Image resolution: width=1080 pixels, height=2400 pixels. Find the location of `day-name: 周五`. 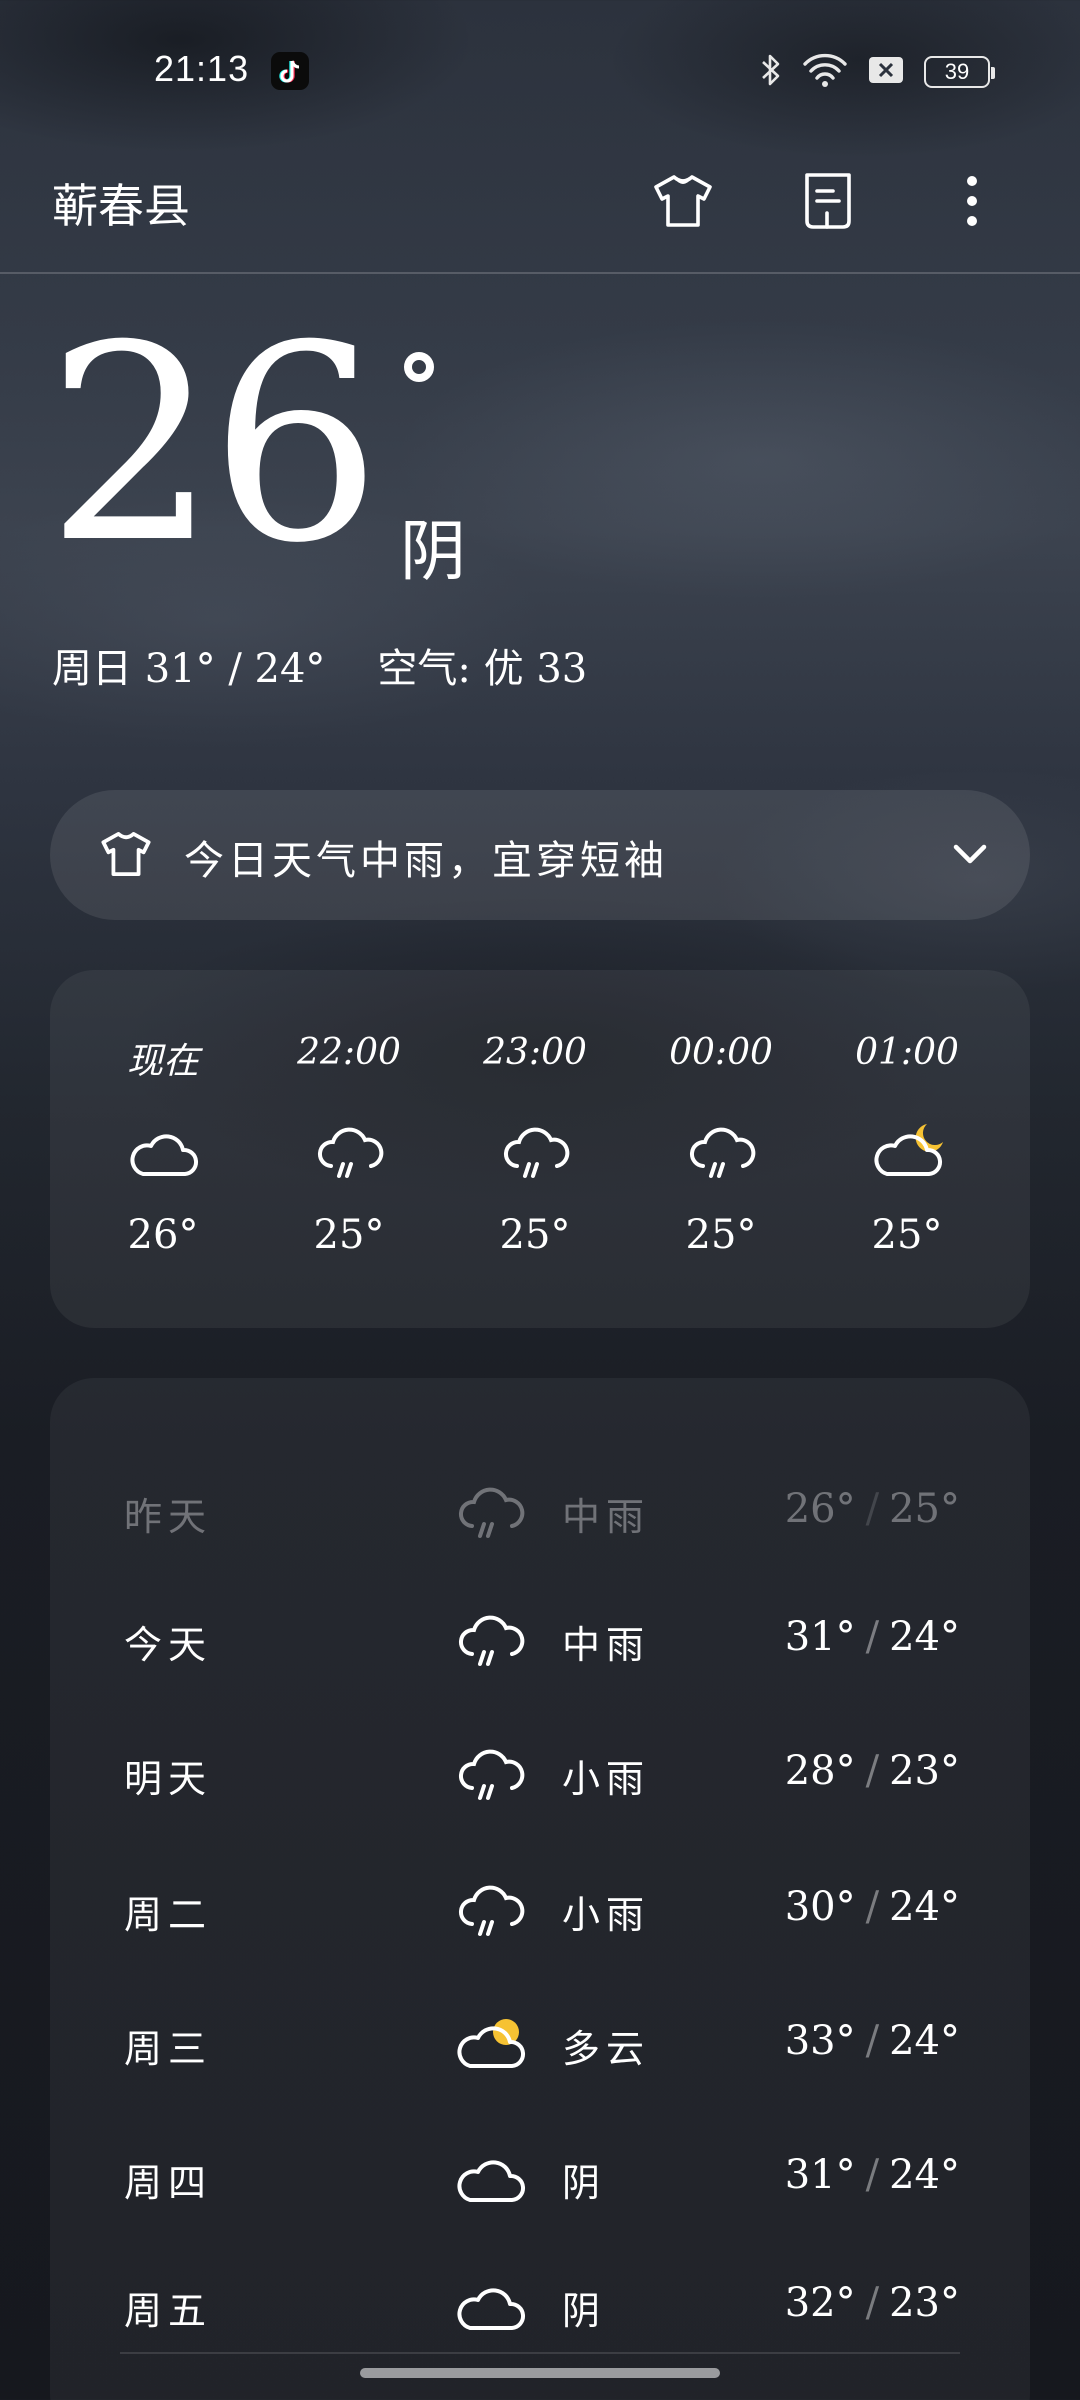

day-name: 周五 is located at coordinates (168, 2311).